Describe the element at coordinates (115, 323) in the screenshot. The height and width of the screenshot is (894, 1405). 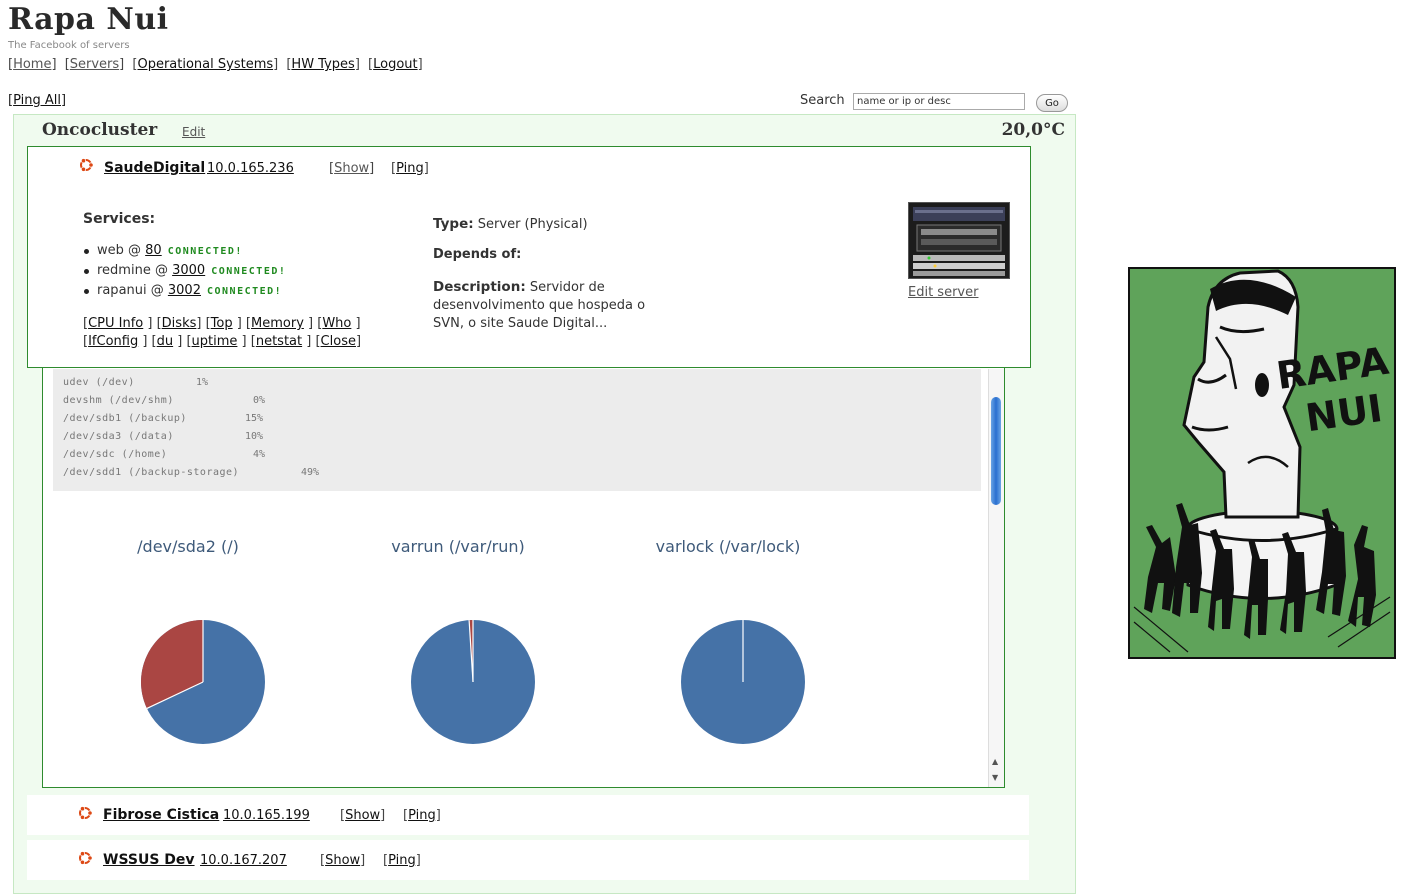
I see `cpu-info-link: CPU Info` at that location.